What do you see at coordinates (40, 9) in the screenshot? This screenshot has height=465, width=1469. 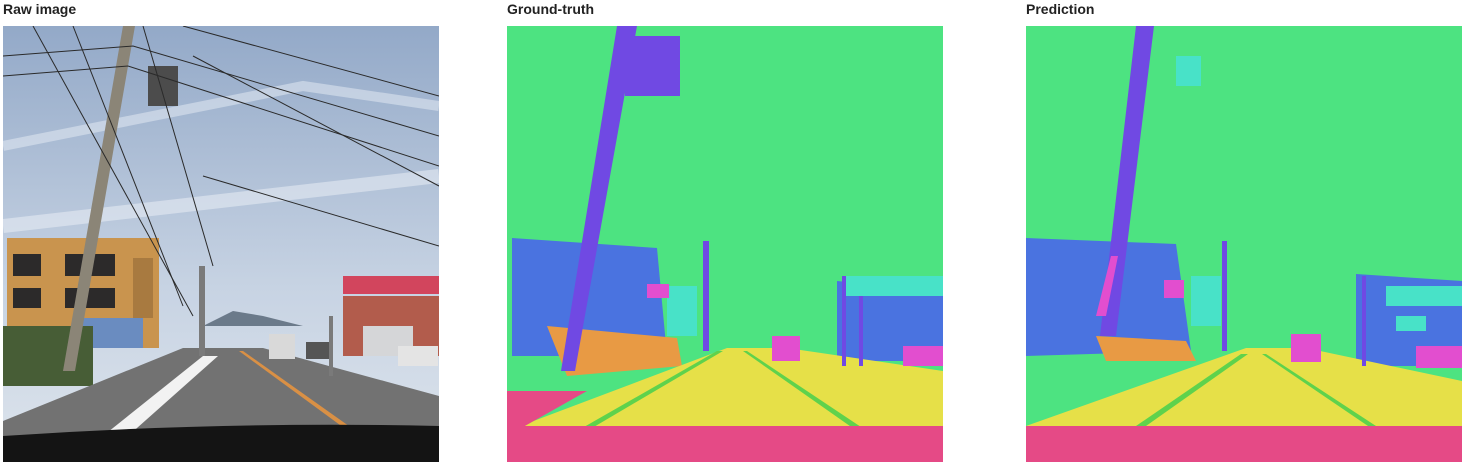 I see `raw-image-title: Raw image` at bounding box center [40, 9].